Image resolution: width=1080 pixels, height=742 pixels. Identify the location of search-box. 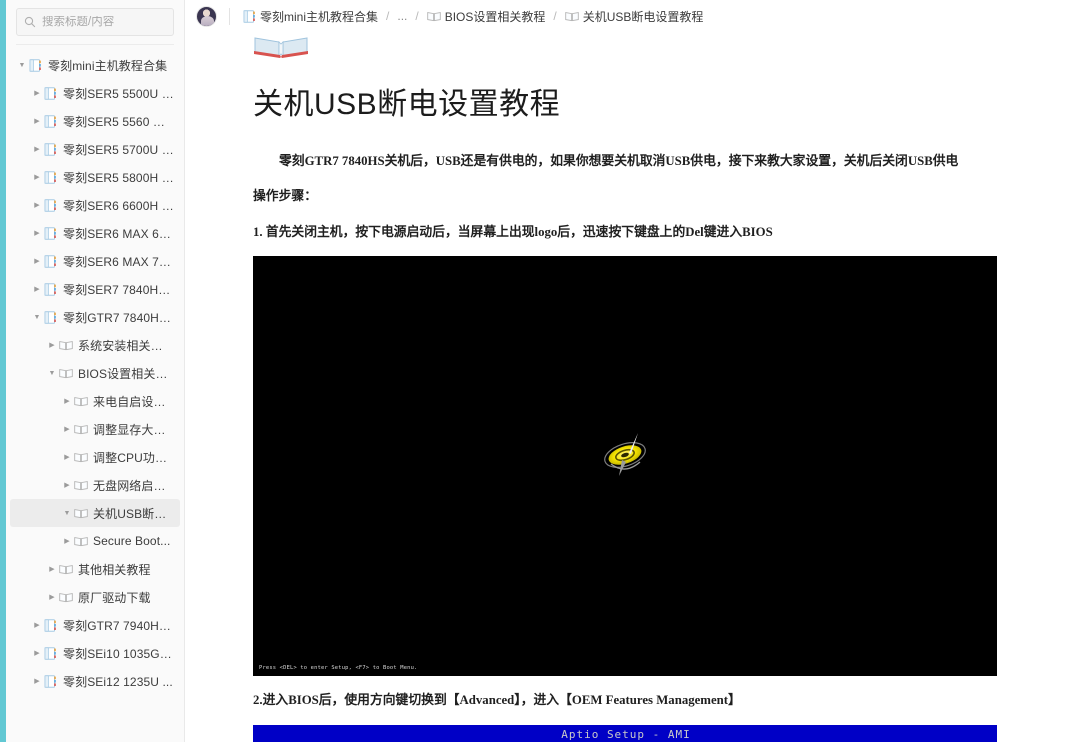
(95, 22).